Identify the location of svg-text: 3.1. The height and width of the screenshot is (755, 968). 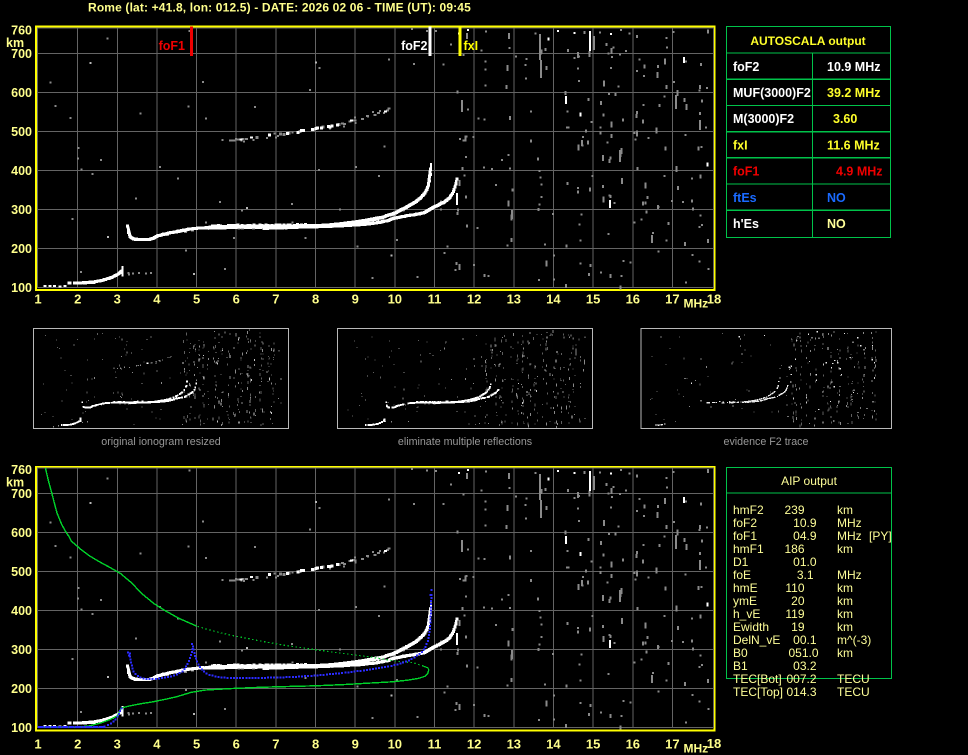
(805, 575).